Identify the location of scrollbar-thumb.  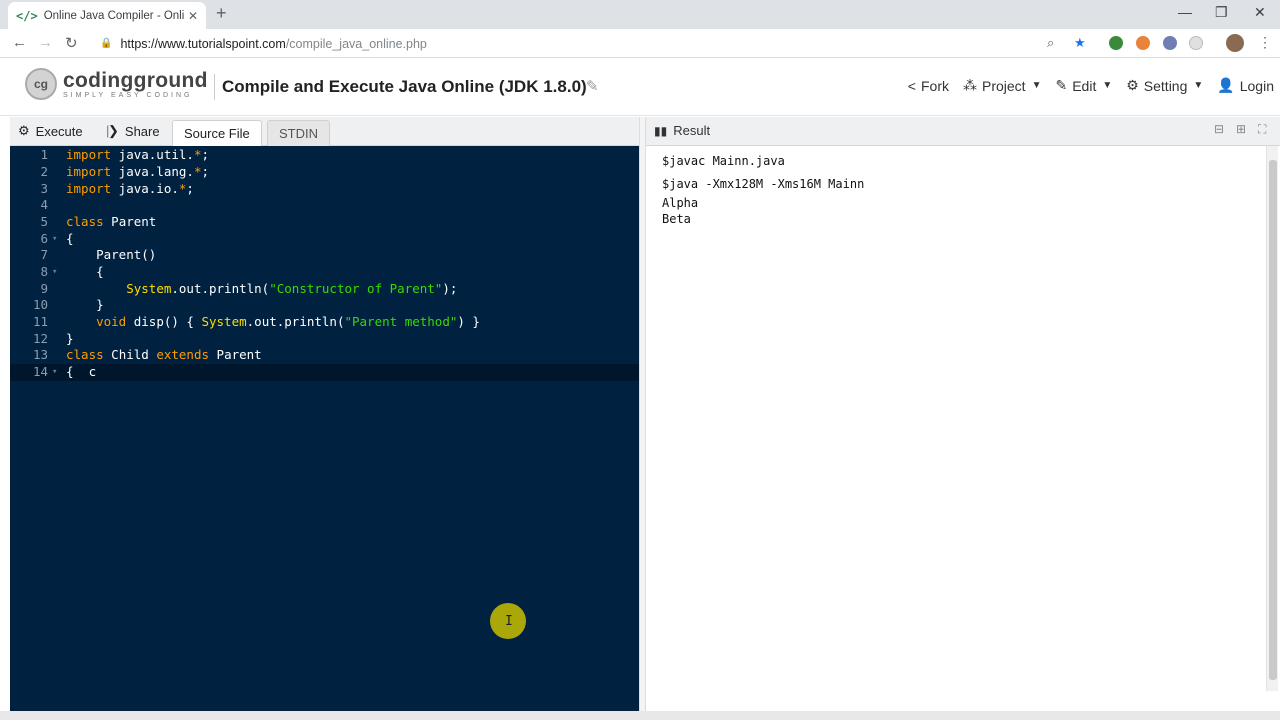
(1273, 420).